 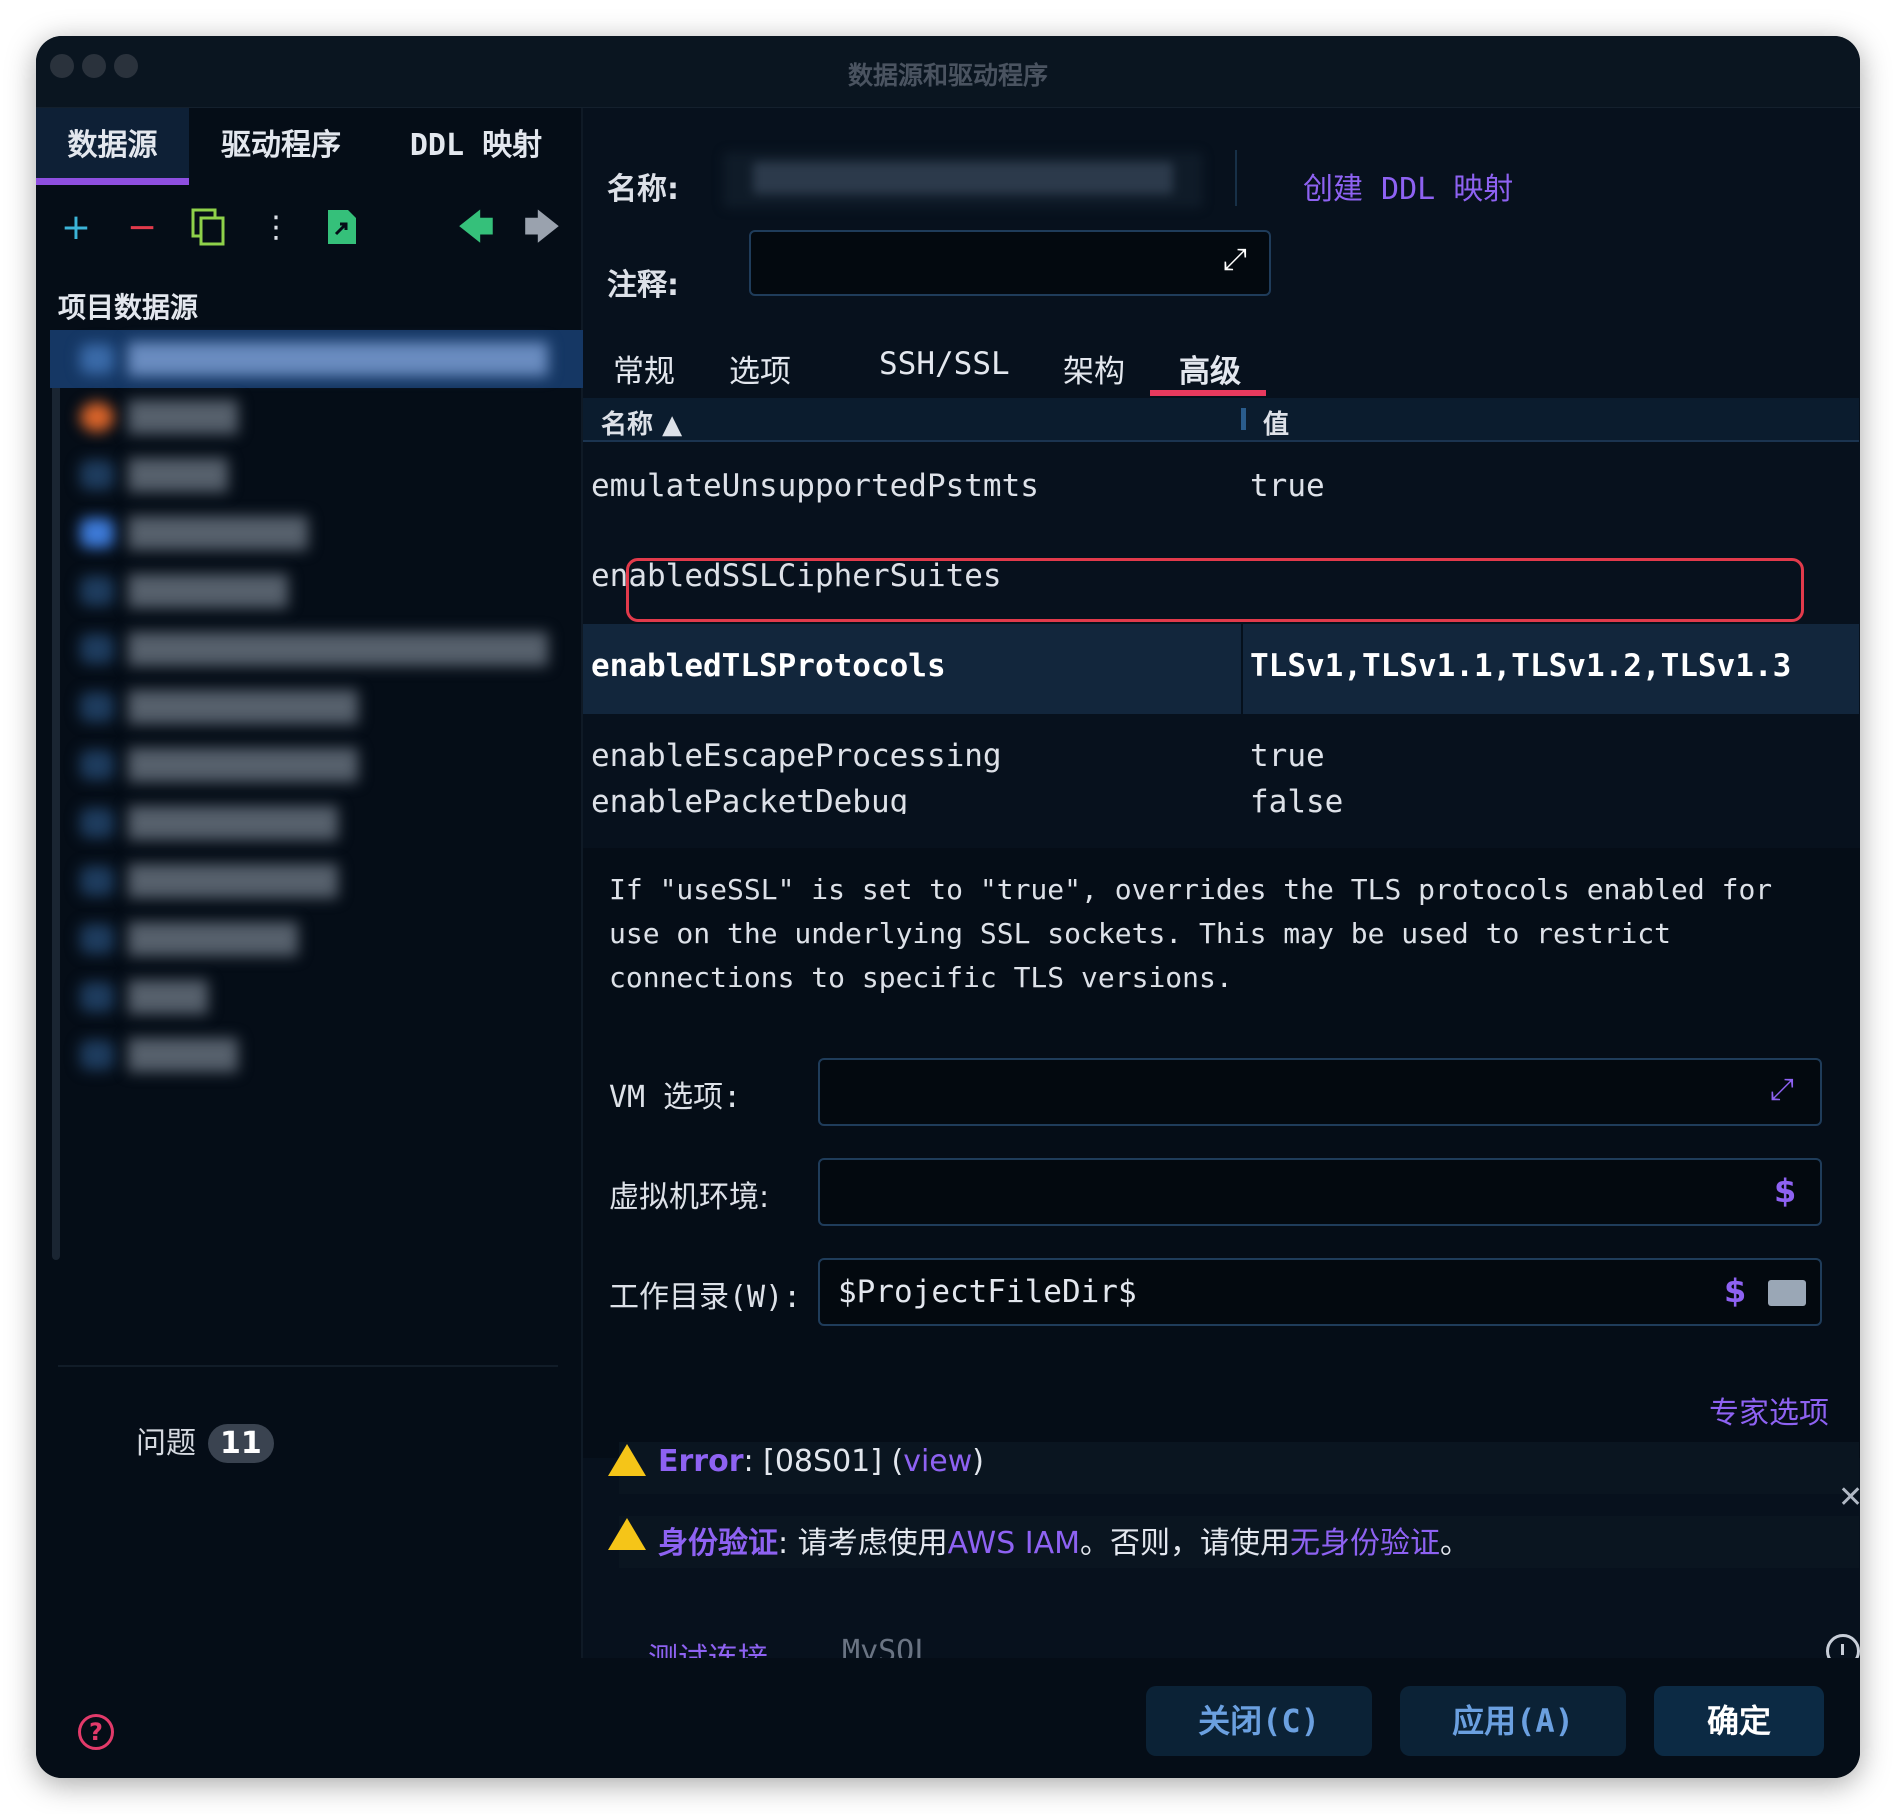 I want to click on vm-environment-label: 虚拟机环境:, so click(x=689, y=1197).